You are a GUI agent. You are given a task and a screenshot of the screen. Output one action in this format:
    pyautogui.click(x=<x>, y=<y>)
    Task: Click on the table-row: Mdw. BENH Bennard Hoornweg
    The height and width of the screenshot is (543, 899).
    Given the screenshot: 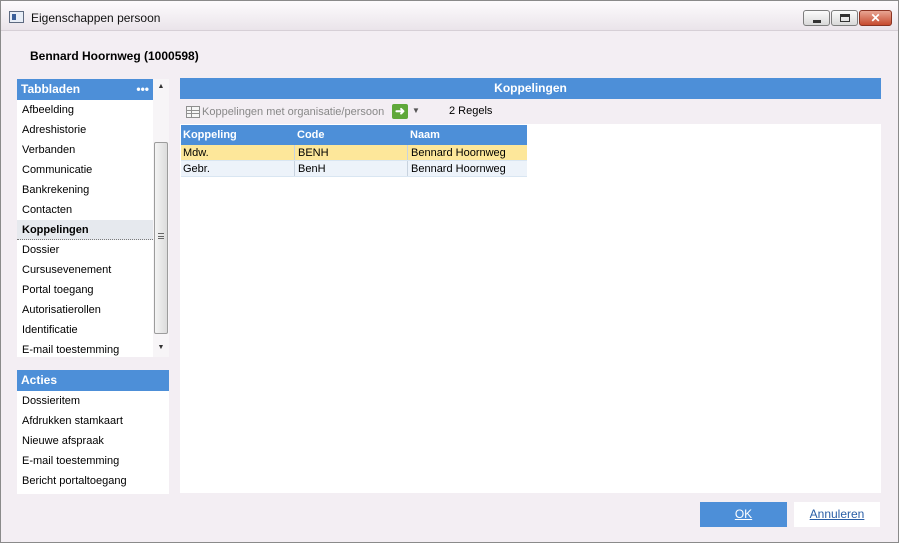 What is the action you would take?
    pyautogui.click(x=354, y=153)
    